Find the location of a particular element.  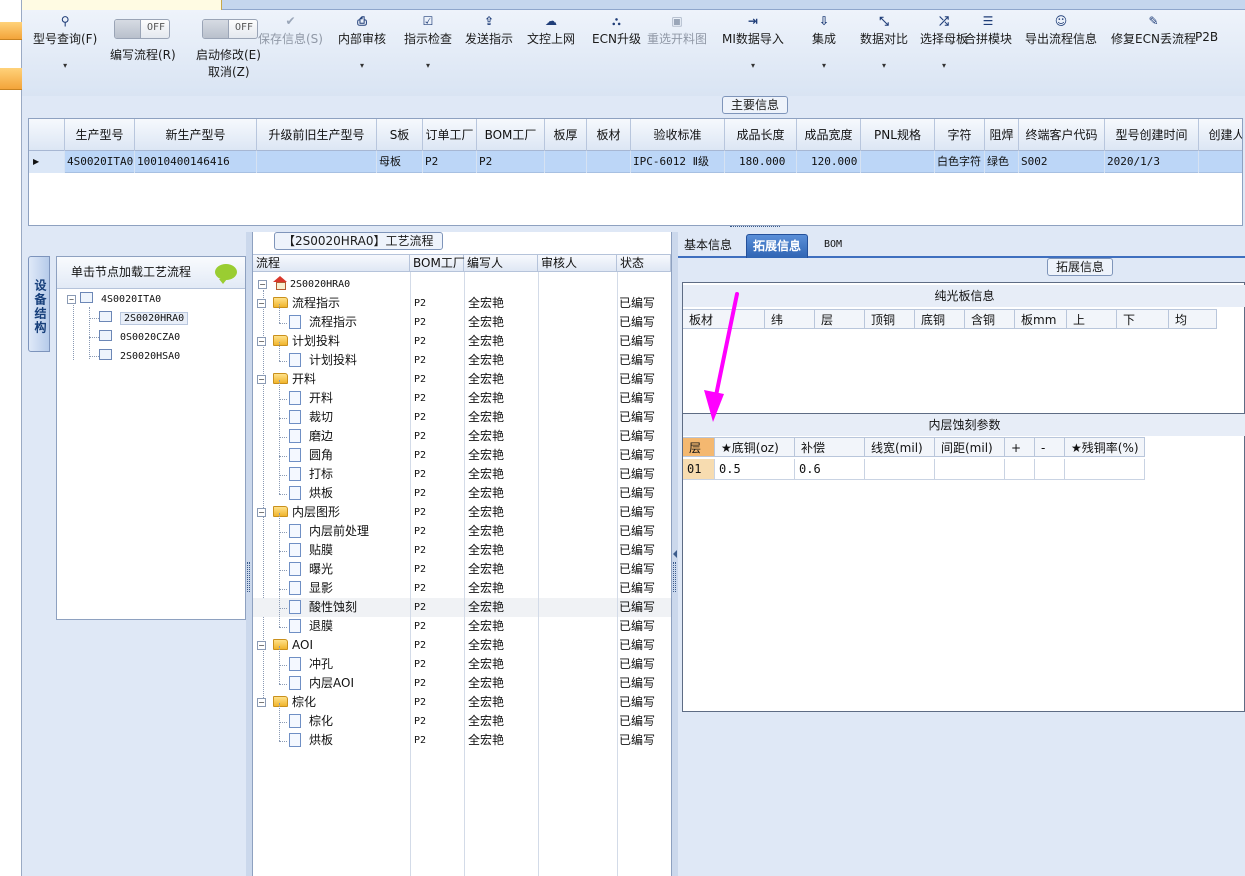

grid-col-header: S板 is located at coordinates (400, 135).